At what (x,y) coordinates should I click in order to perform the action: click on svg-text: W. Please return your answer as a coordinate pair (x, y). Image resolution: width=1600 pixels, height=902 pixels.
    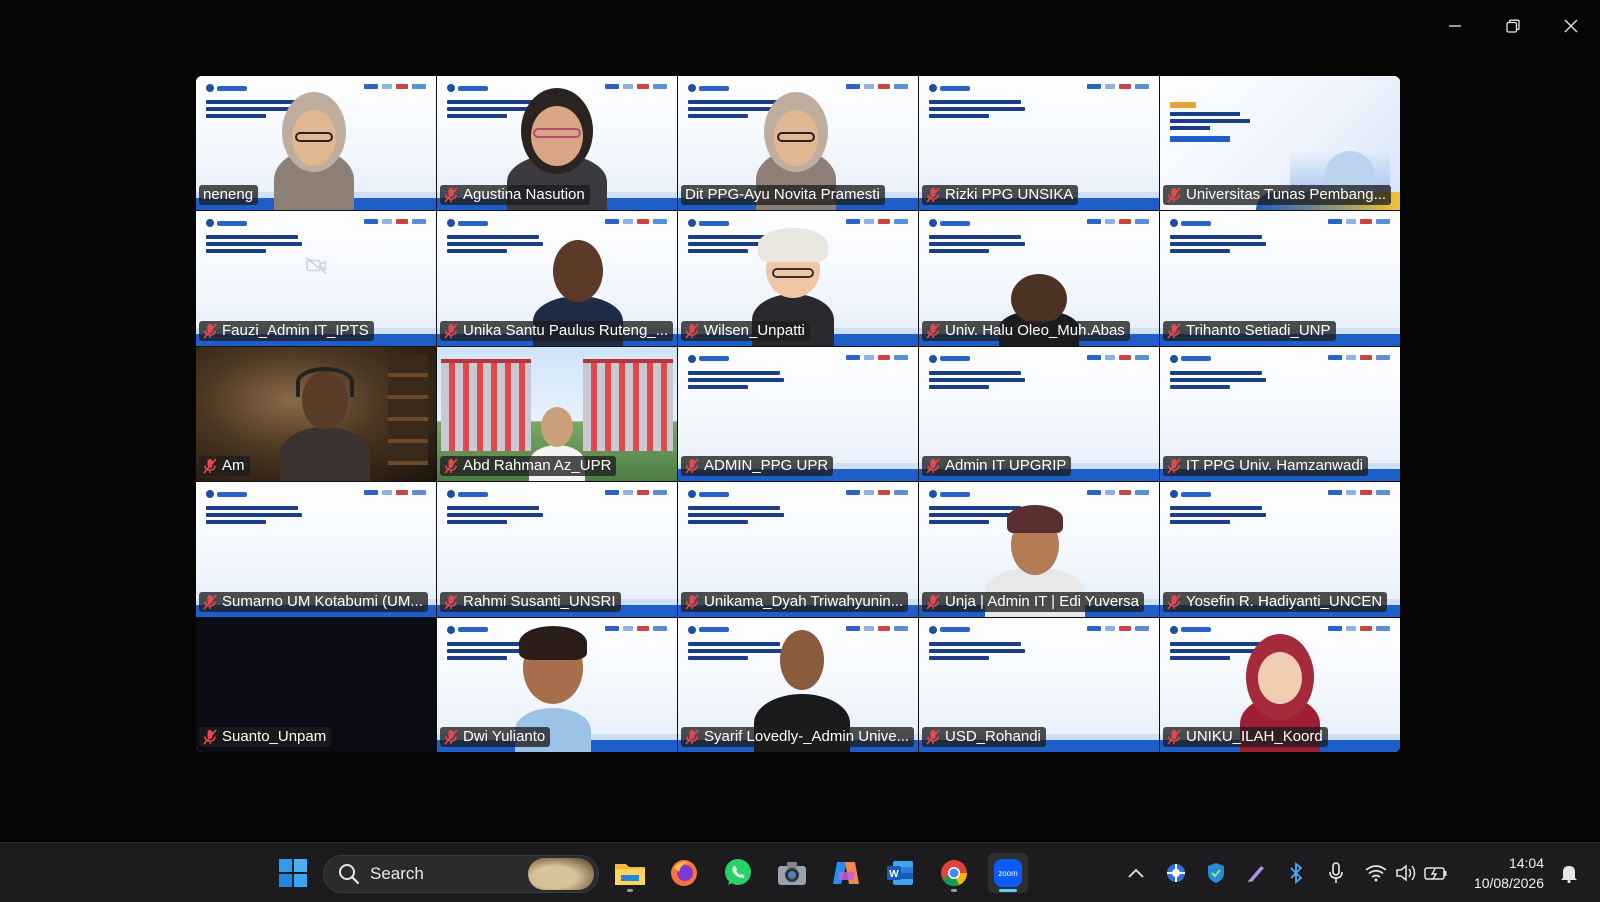
    Looking at the image, I should click on (894, 874).